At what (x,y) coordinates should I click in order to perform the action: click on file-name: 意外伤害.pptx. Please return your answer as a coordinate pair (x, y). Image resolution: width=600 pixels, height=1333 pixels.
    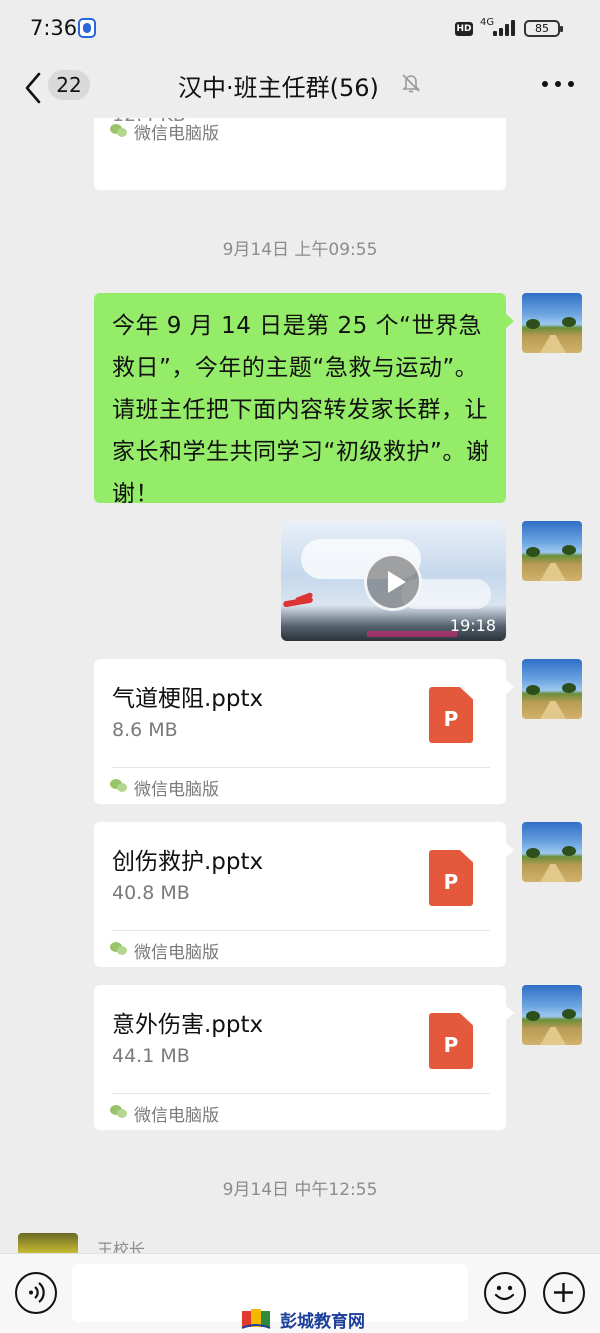
    Looking at the image, I should click on (188, 1025).